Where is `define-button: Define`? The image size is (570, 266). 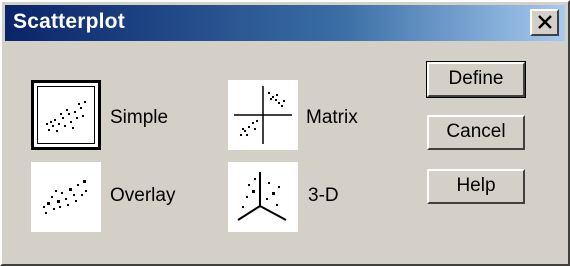 define-button: Define is located at coordinates (476, 79).